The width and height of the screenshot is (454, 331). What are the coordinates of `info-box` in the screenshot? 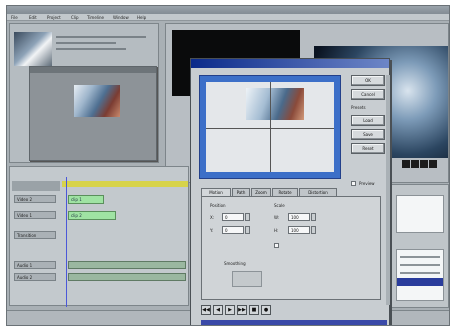 It's located at (420, 214).